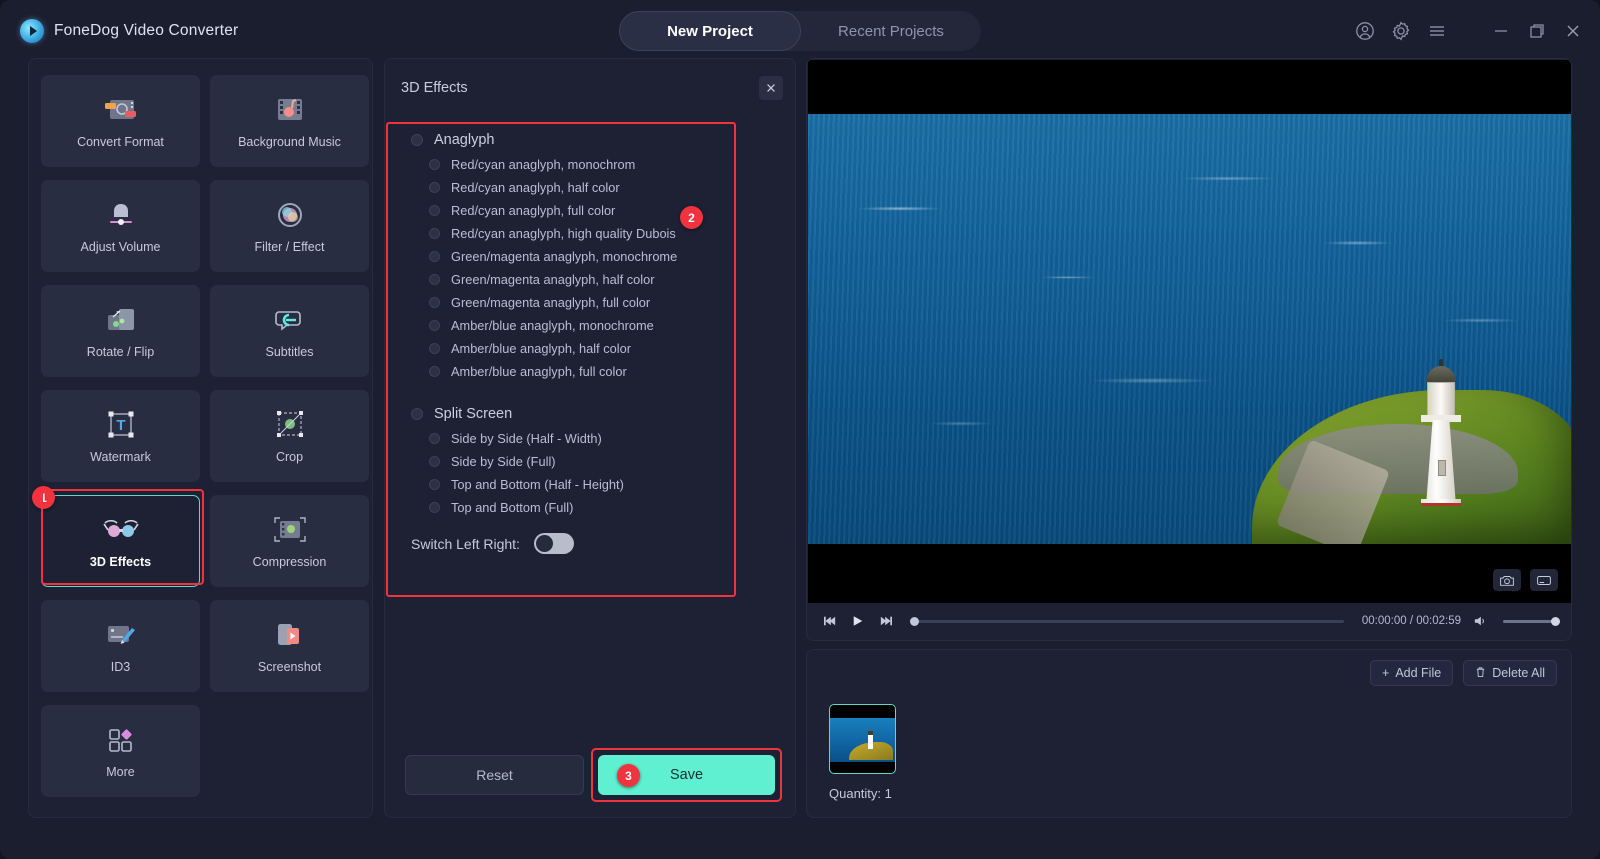 The width and height of the screenshot is (1600, 859). What do you see at coordinates (494, 775) in the screenshot?
I see `reset-button: Reset` at bounding box center [494, 775].